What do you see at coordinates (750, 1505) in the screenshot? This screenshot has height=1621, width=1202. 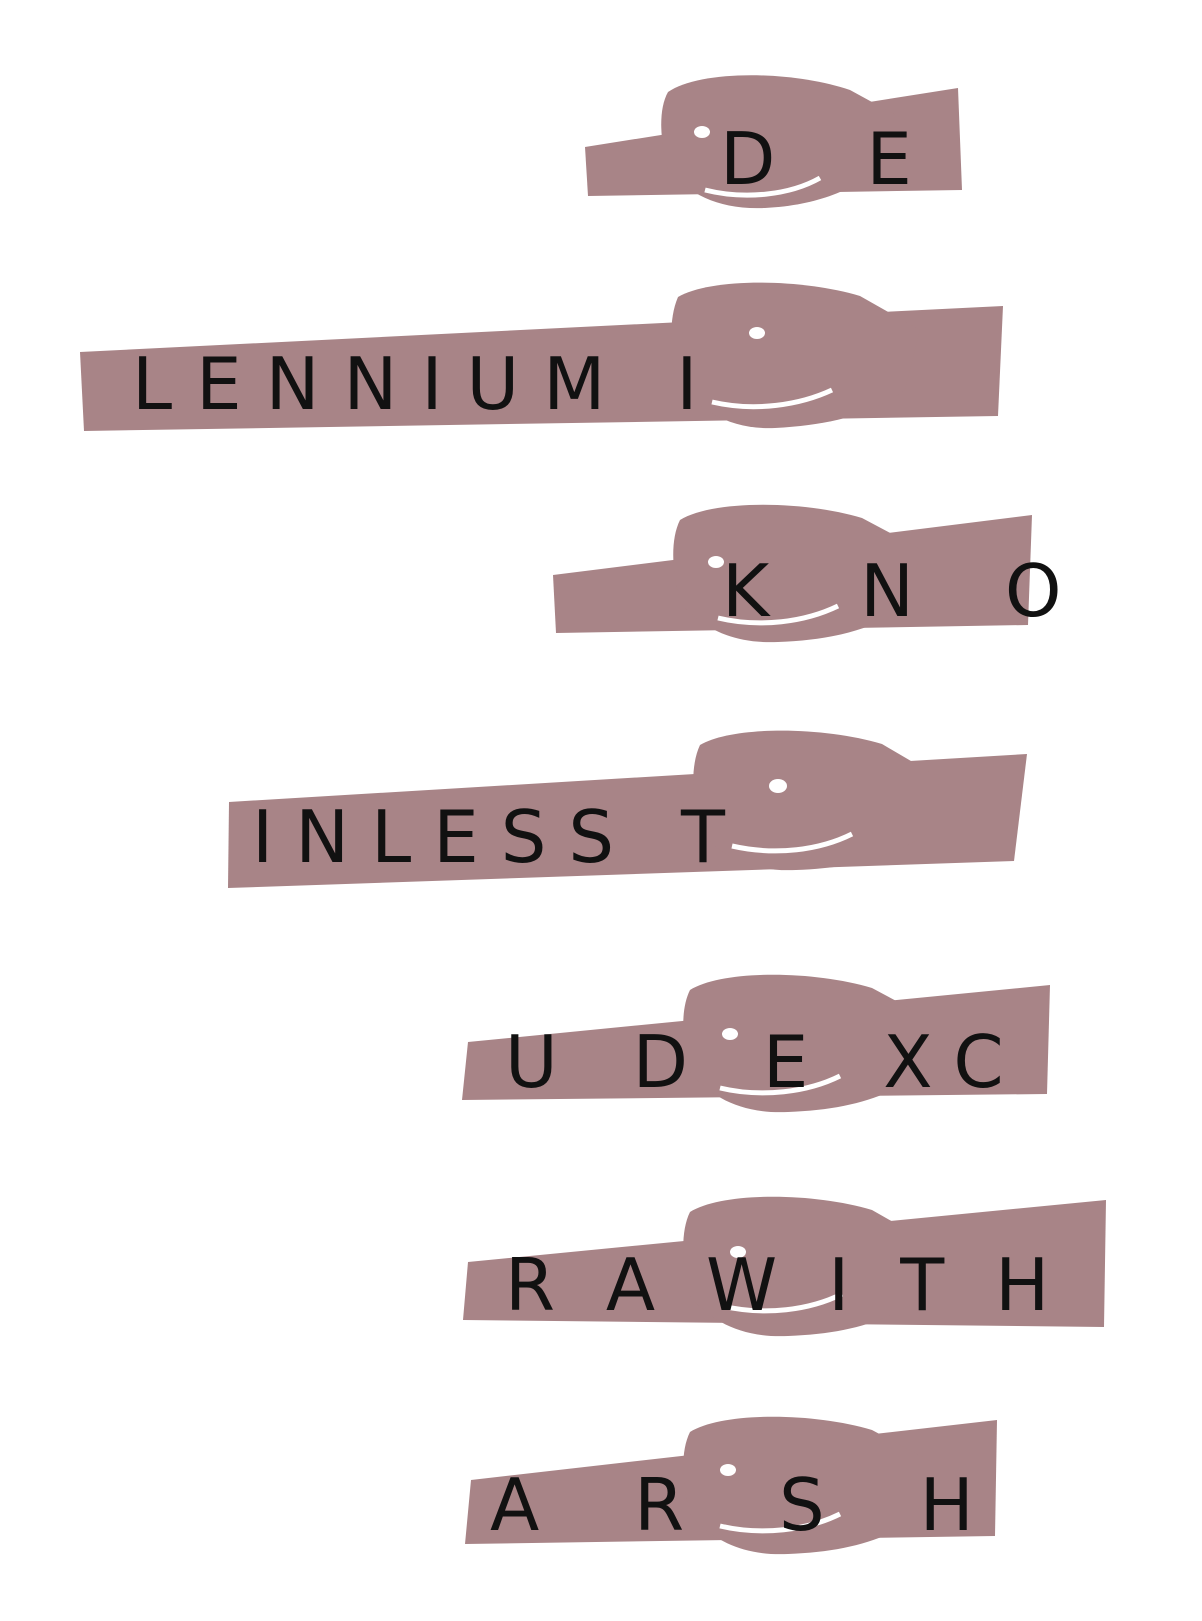 I see `row-text-7: A R S H` at bounding box center [750, 1505].